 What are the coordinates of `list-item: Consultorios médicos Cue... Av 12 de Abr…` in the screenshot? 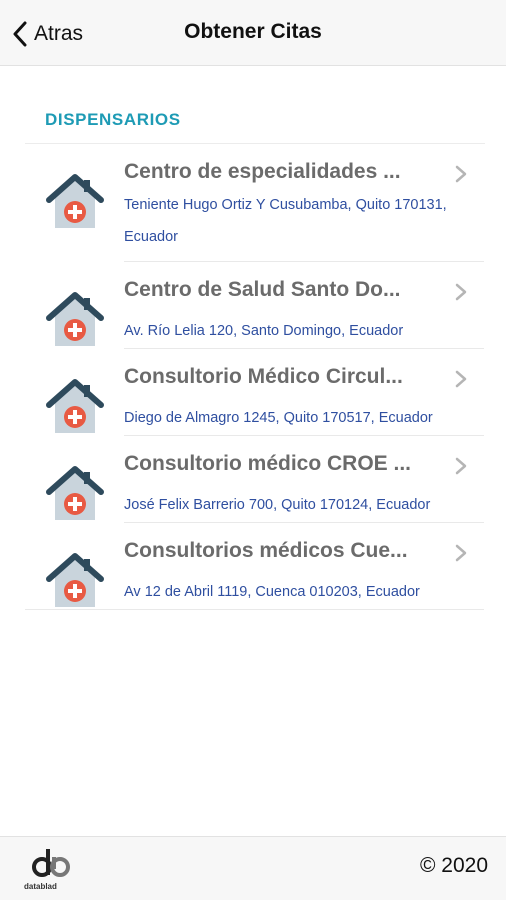 It's located at (253, 566).